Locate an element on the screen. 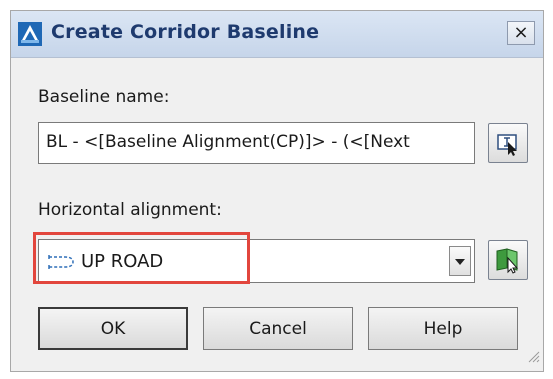 The height and width of the screenshot is (379, 553). ok-button: OK is located at coordinates (113, 328).